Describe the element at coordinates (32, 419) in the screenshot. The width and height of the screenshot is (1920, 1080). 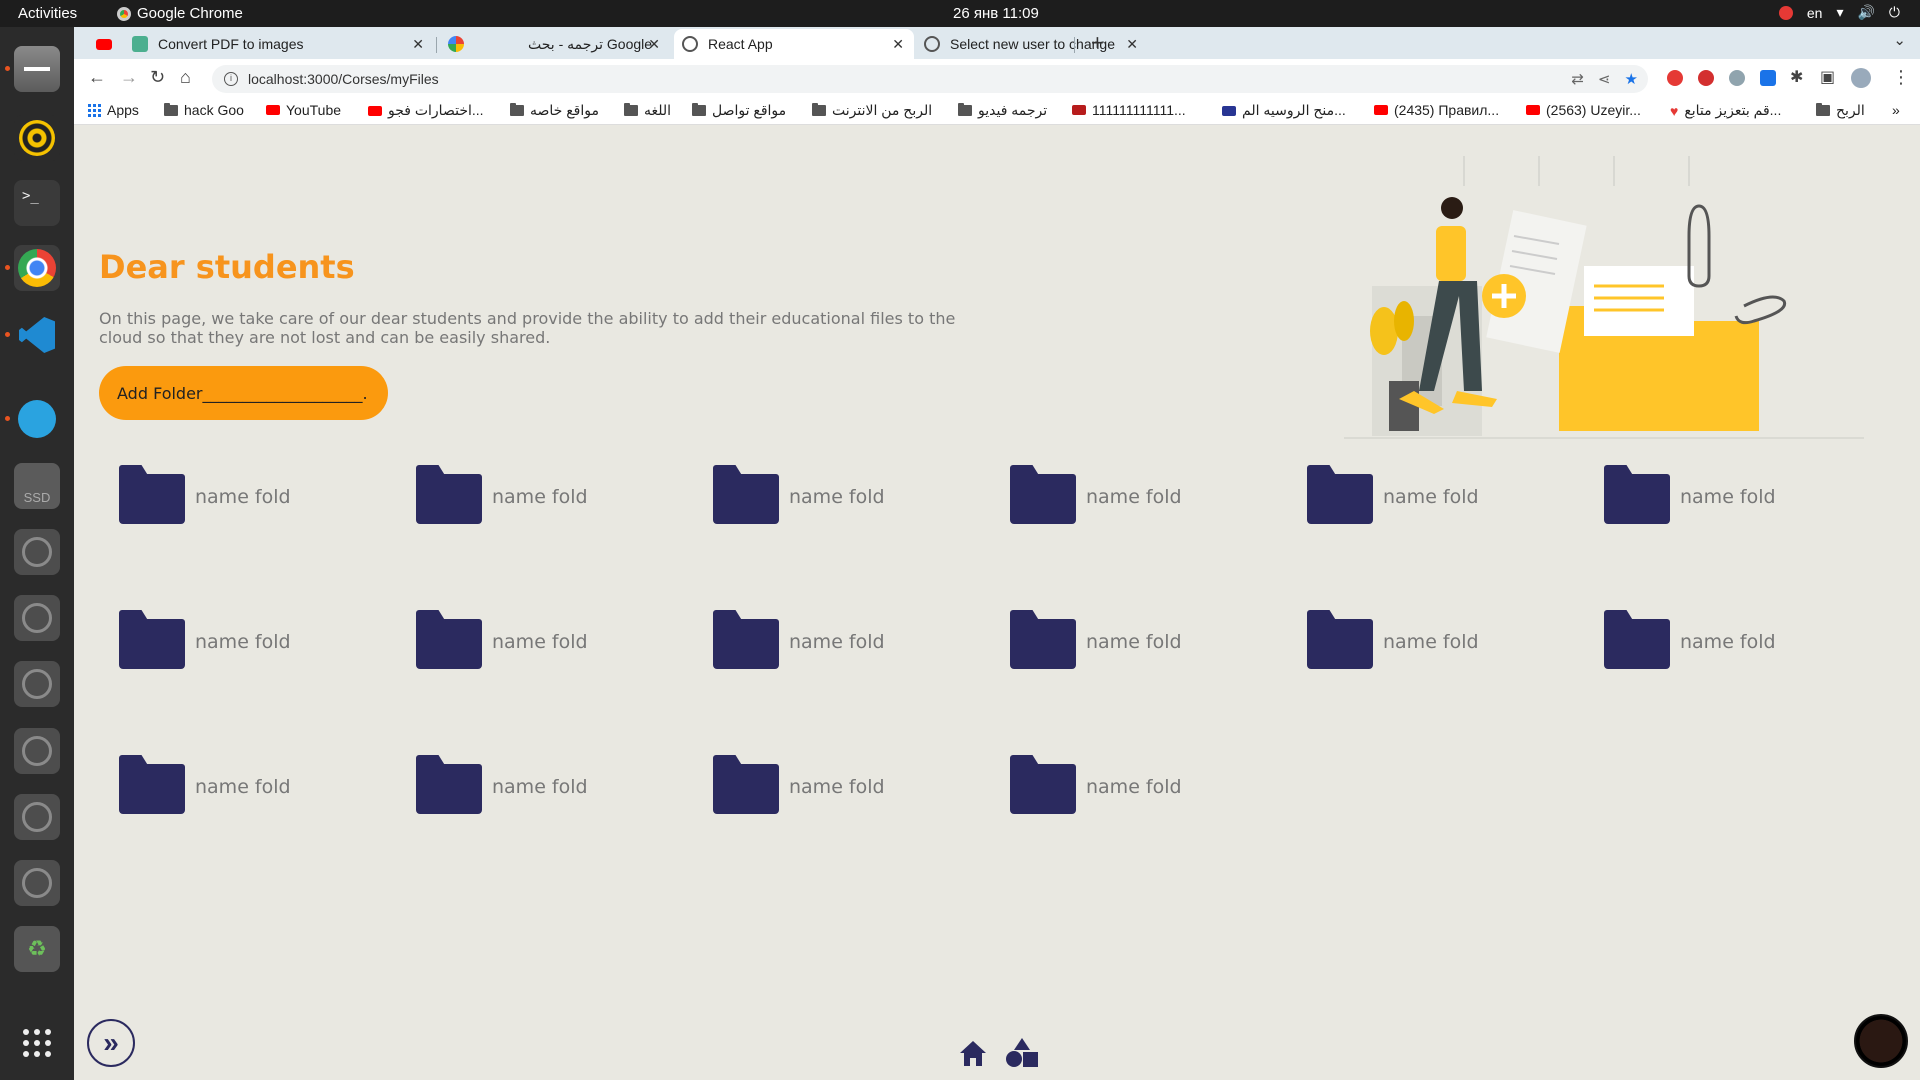
I see `telegram-icon` at that location.